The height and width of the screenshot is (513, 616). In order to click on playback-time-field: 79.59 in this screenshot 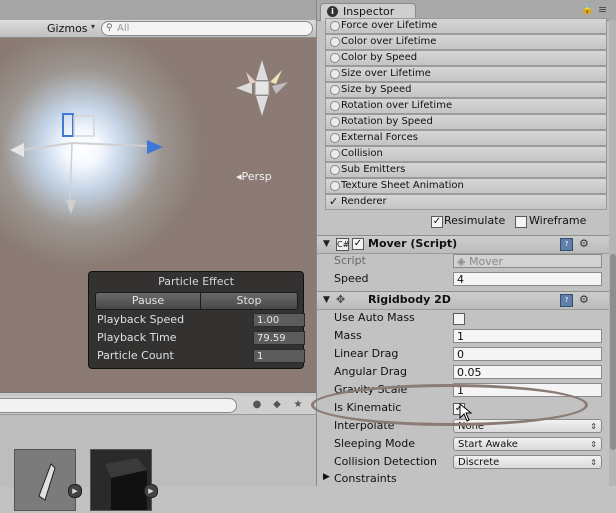, I will do `click(279, 338)`.